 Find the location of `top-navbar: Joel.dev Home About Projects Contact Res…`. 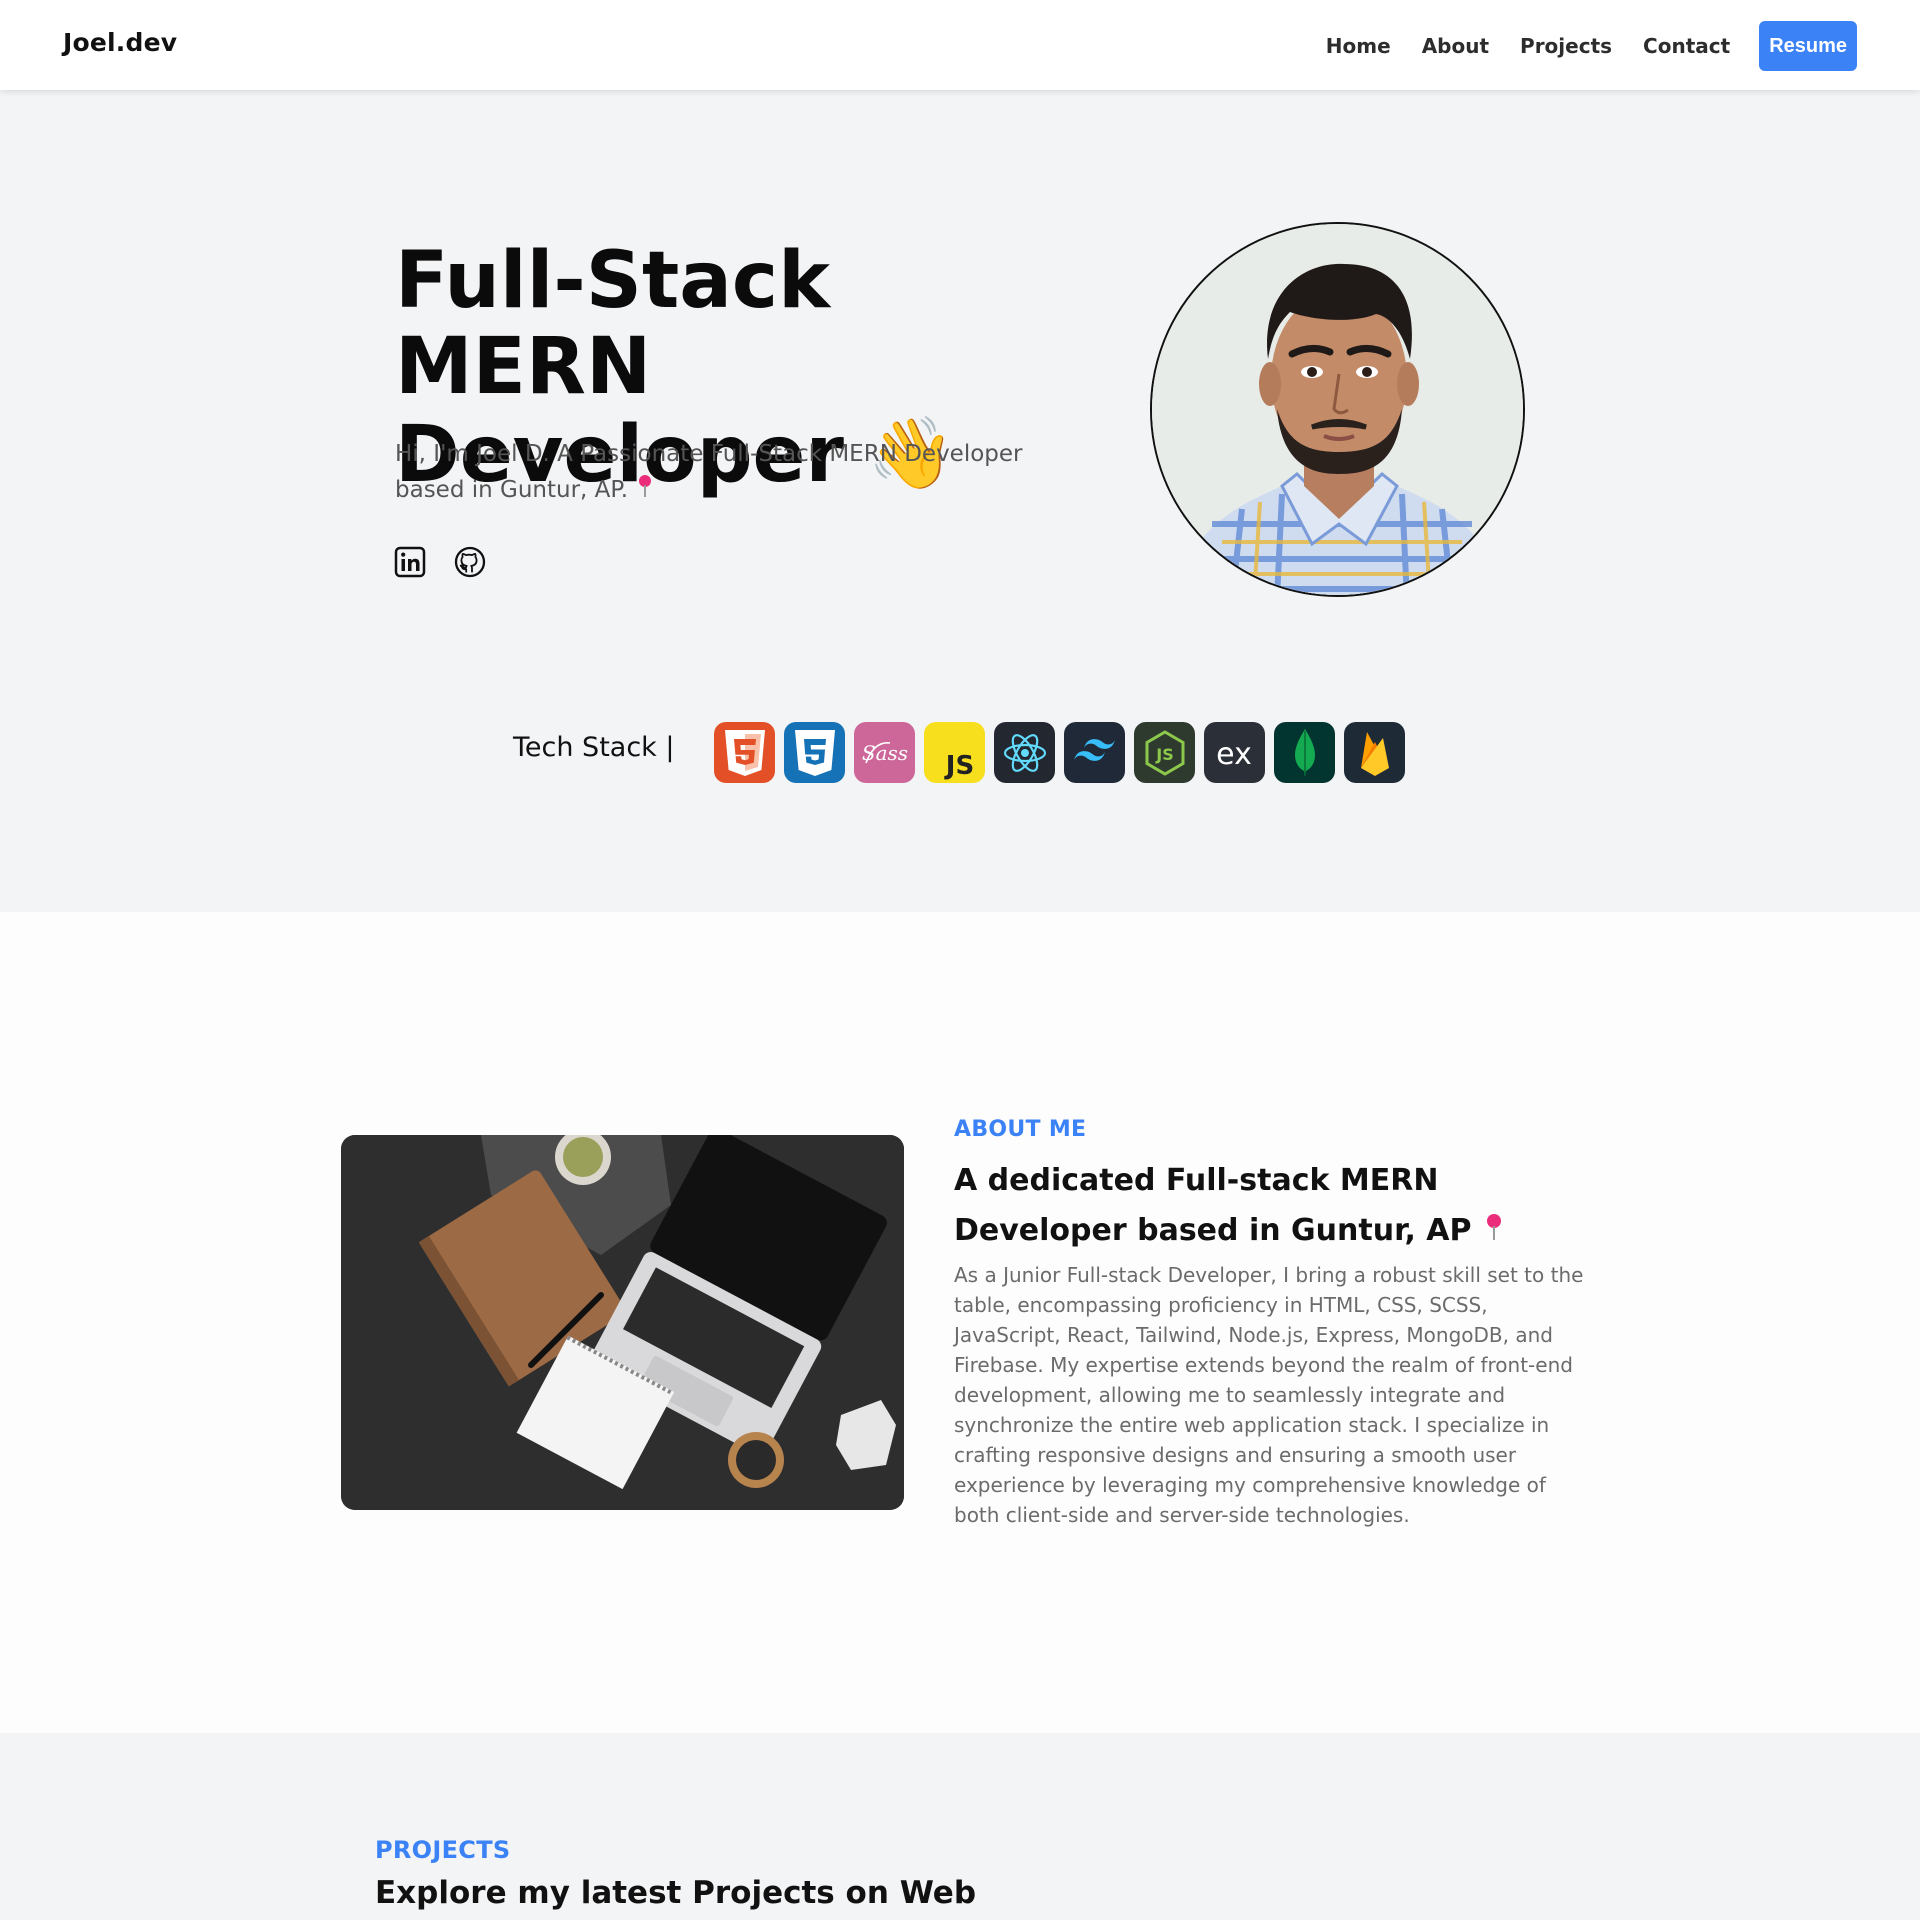

top-navbar: Joel.dev Home About Projects Contact Res… is located at coordinates (960, 45).